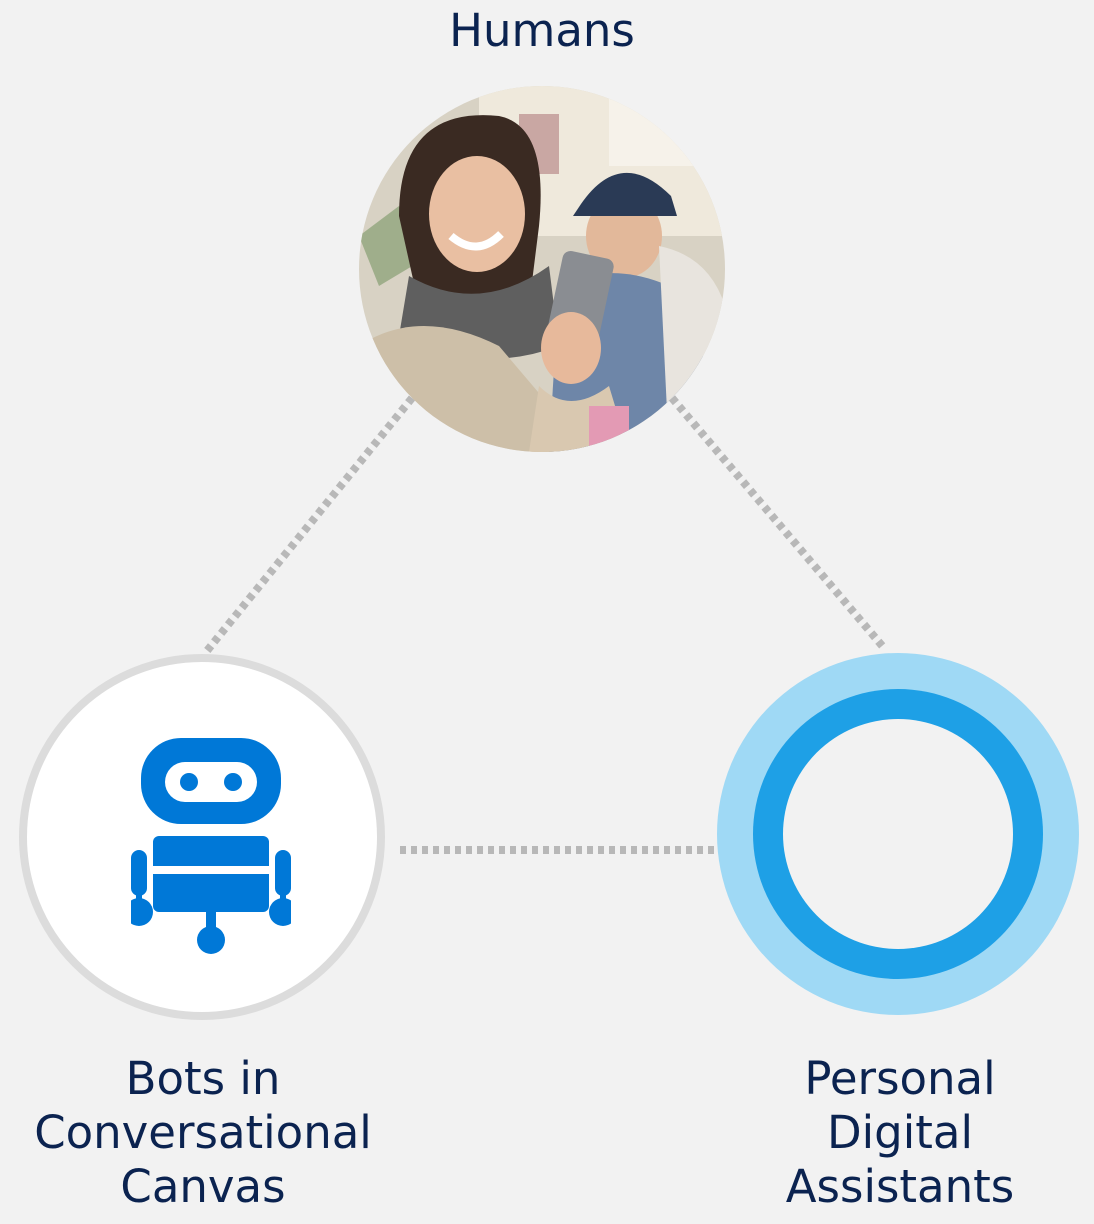  What do you see at coordinates (898, 834) in the screenshot?
I see `assistant-ring-icon` at bounding box center [898, 834].